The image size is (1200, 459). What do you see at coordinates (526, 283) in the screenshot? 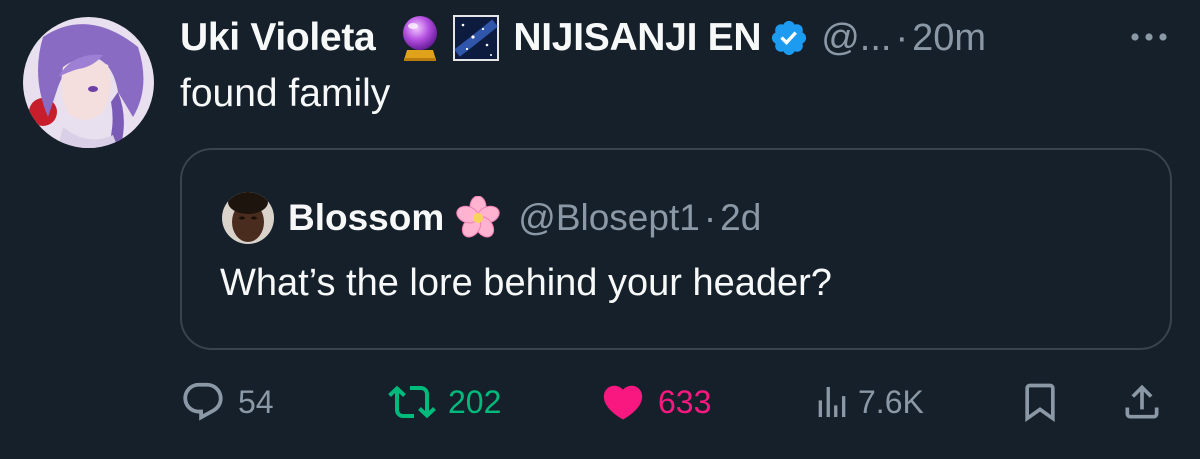
I see `quoted-tweet-text: What’s the lore behind your header?` at bounding box center [526, 283].